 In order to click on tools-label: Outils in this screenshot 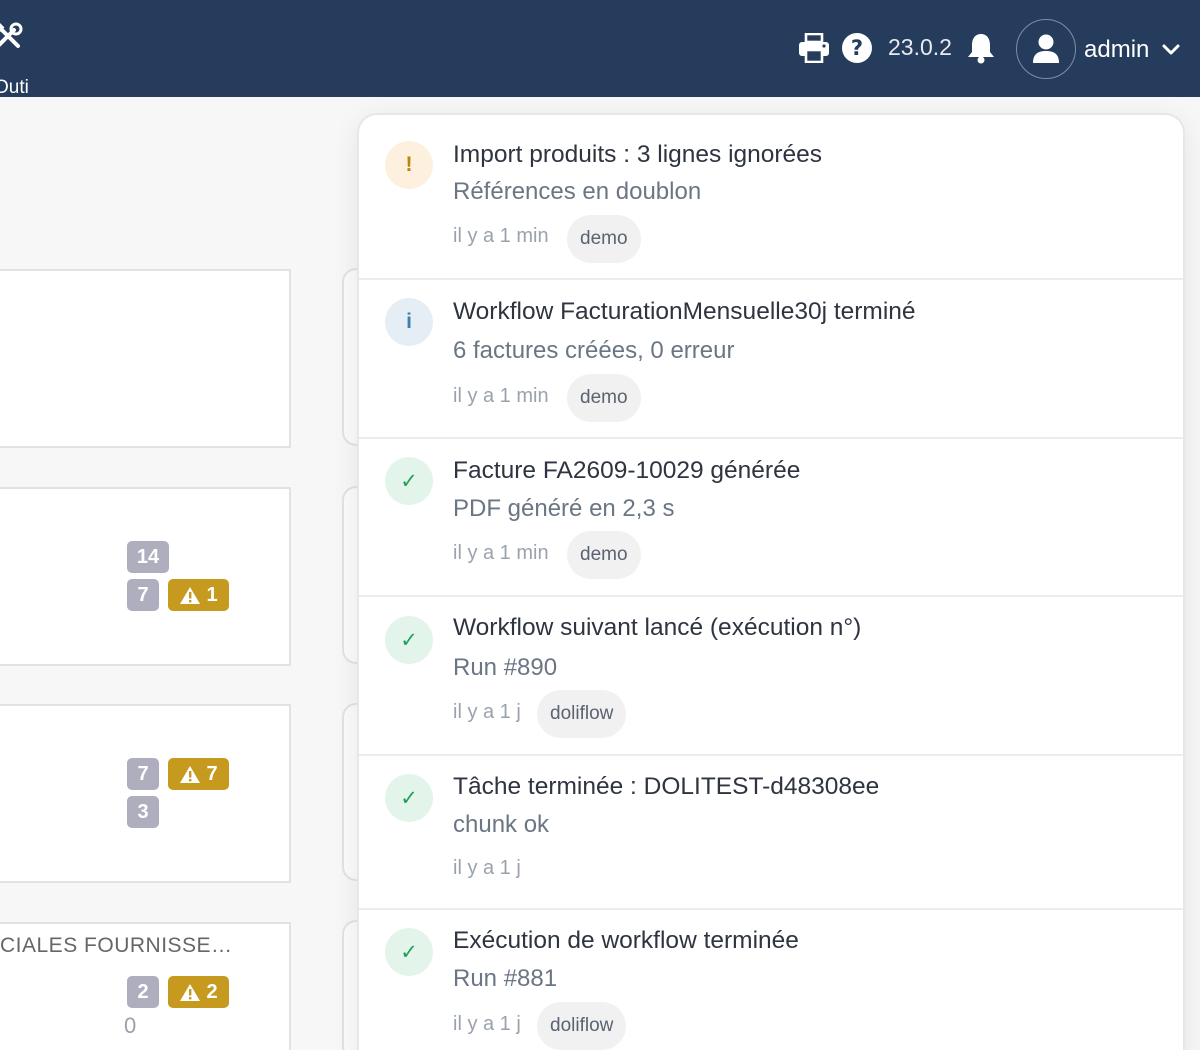, I will do `click(15, 88)`.